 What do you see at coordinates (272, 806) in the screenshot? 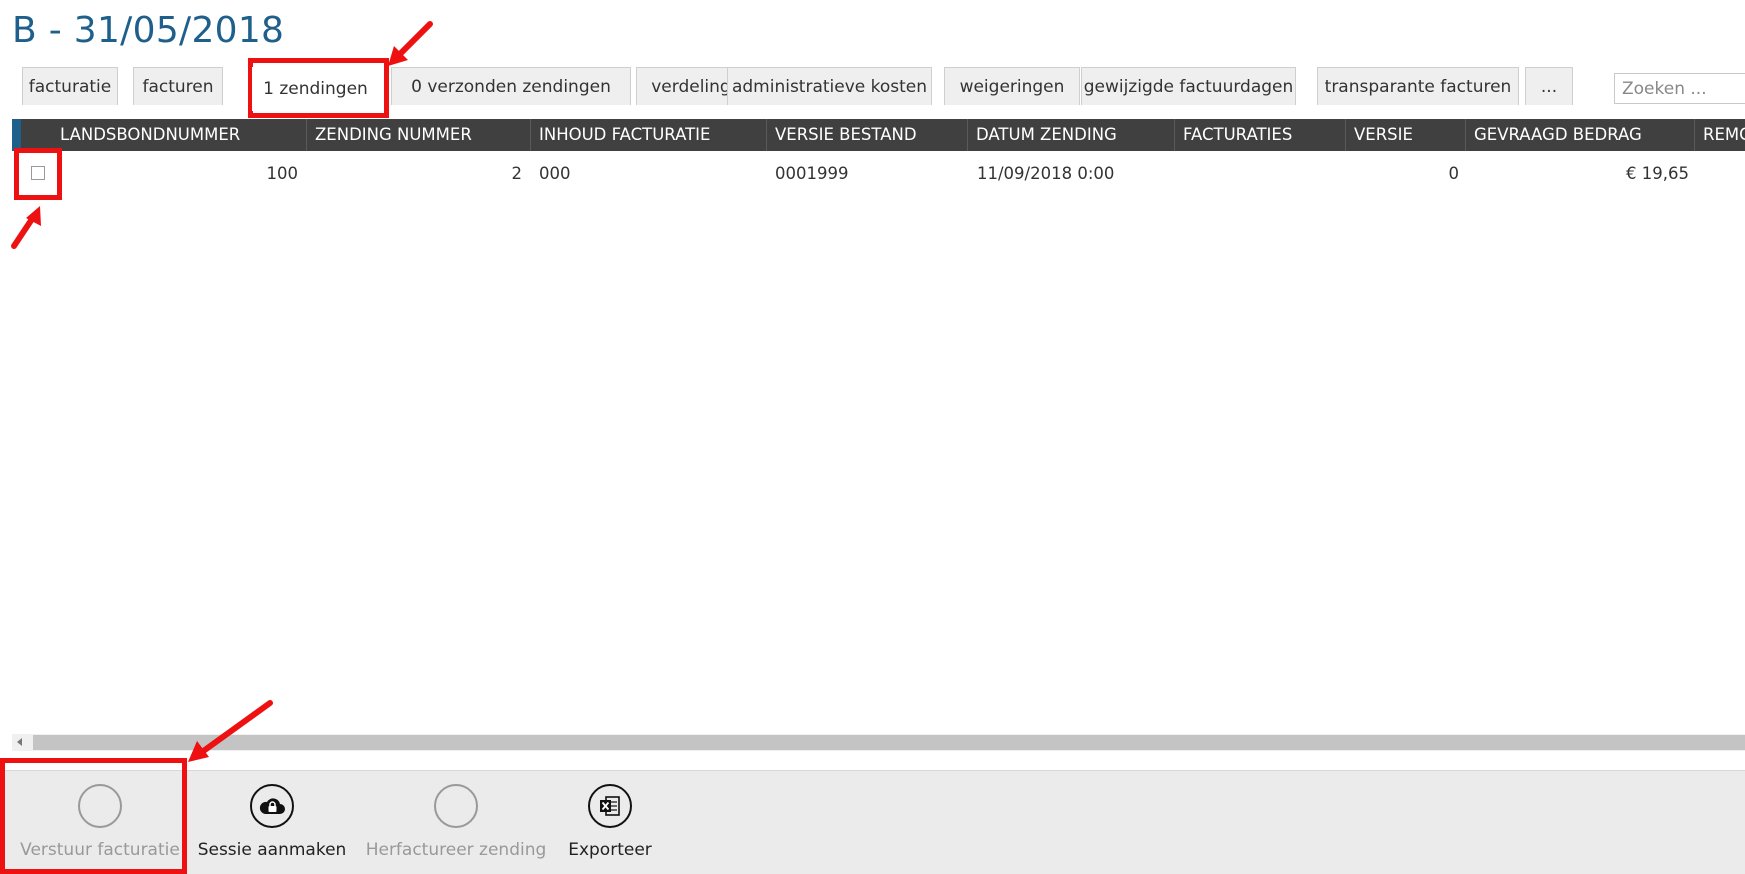
I see `cloud-lock-icon` at bounding box center [272, 806].